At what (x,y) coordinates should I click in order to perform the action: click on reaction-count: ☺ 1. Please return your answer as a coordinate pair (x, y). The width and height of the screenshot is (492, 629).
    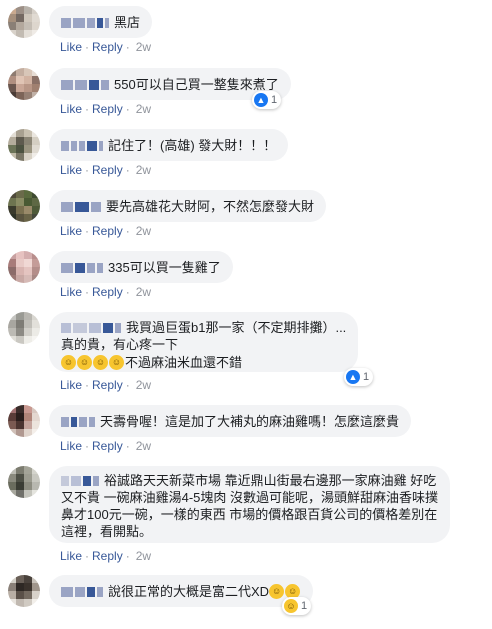
    Looking at the image, I should click on (297, 606).